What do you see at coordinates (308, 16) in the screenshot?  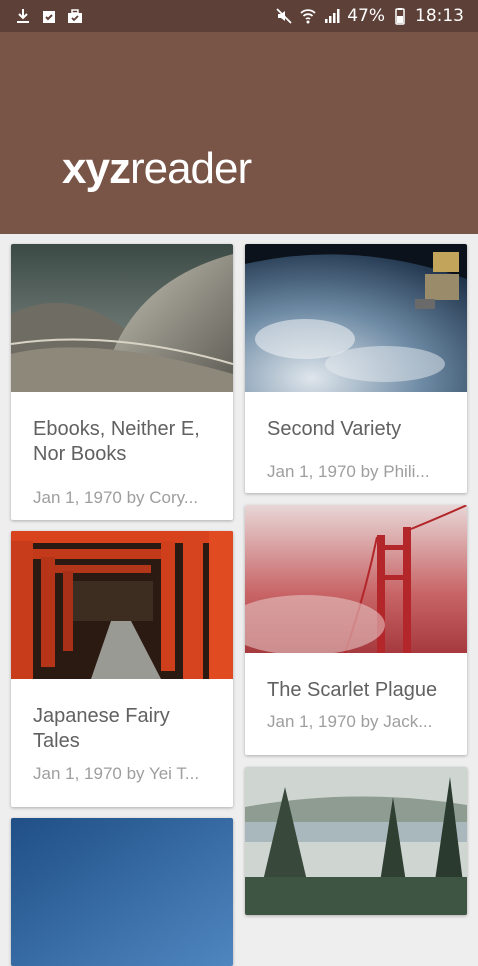 I see `wifi-icon` at bounding box center [308, 16].